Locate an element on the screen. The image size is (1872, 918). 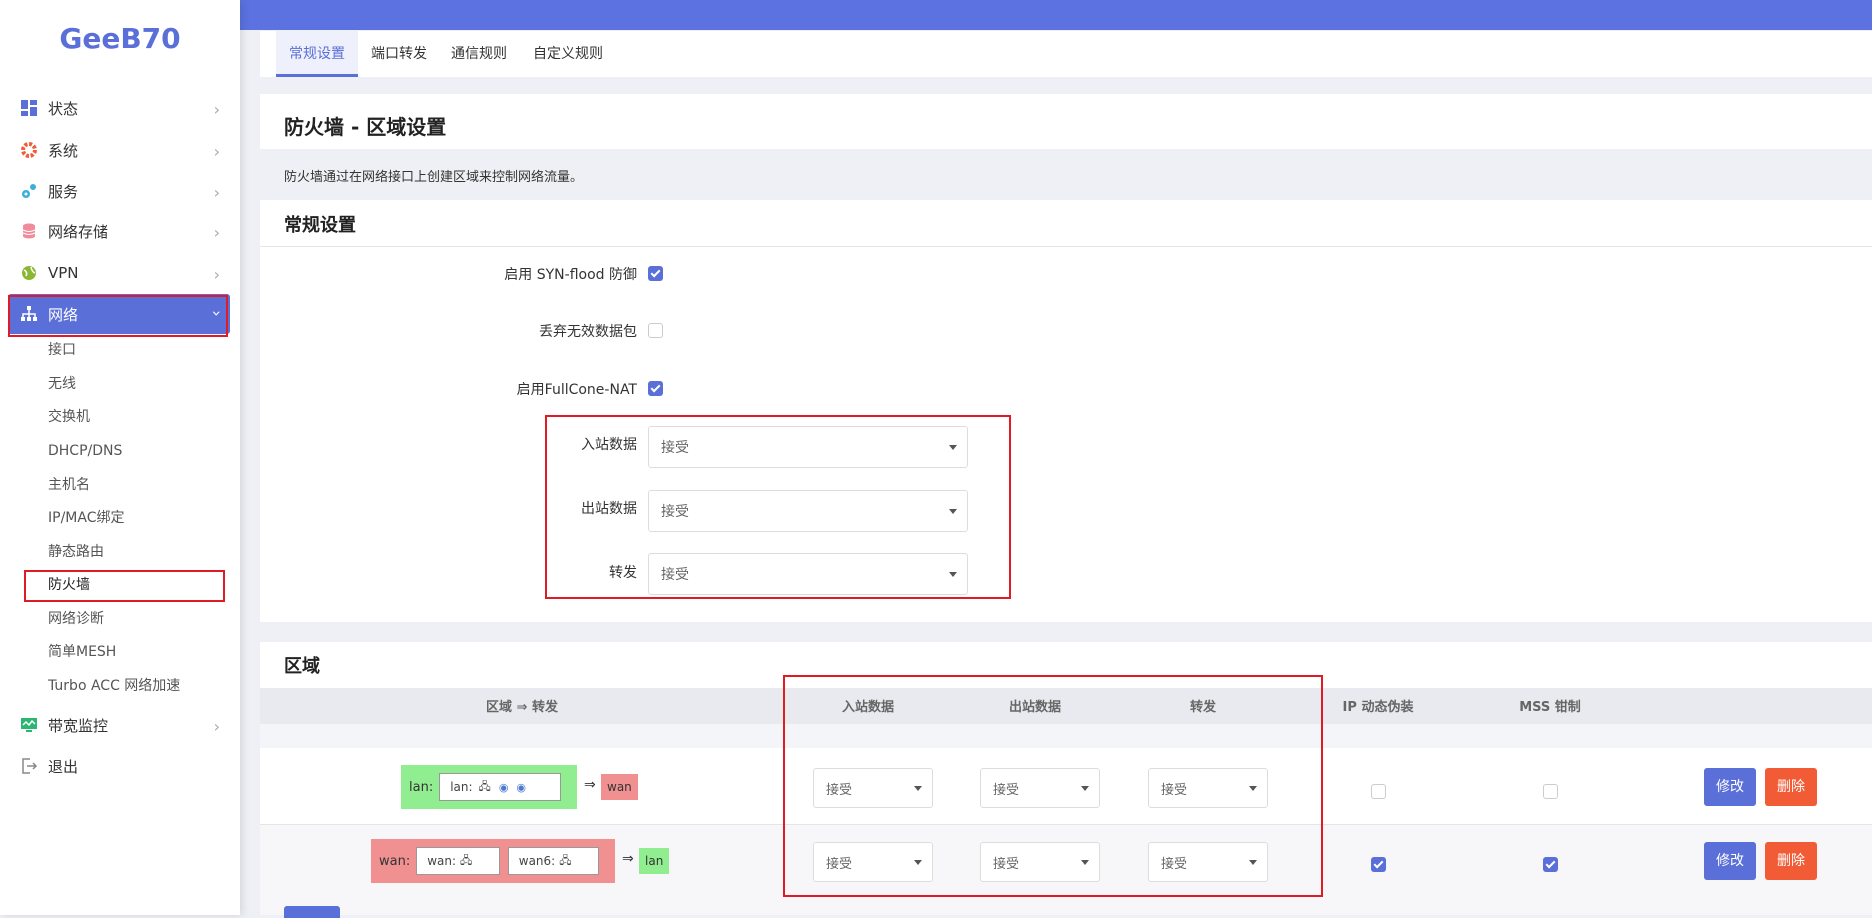
drop-invalid-checkbox is located at coordinates (655, 330).